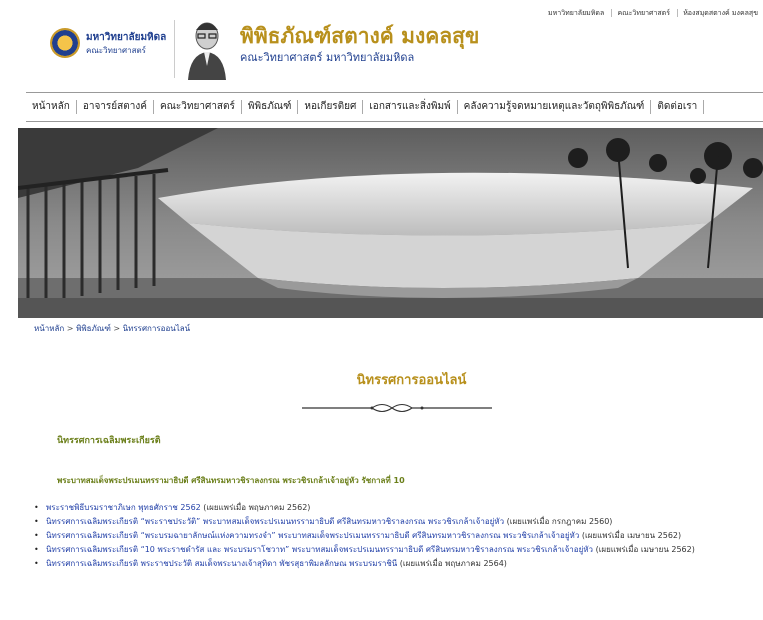  I want to click on site-subtitle: คณะวิทยาศาสตร์ มหาวิทยาลัยมหิดล, so click(327, 57).